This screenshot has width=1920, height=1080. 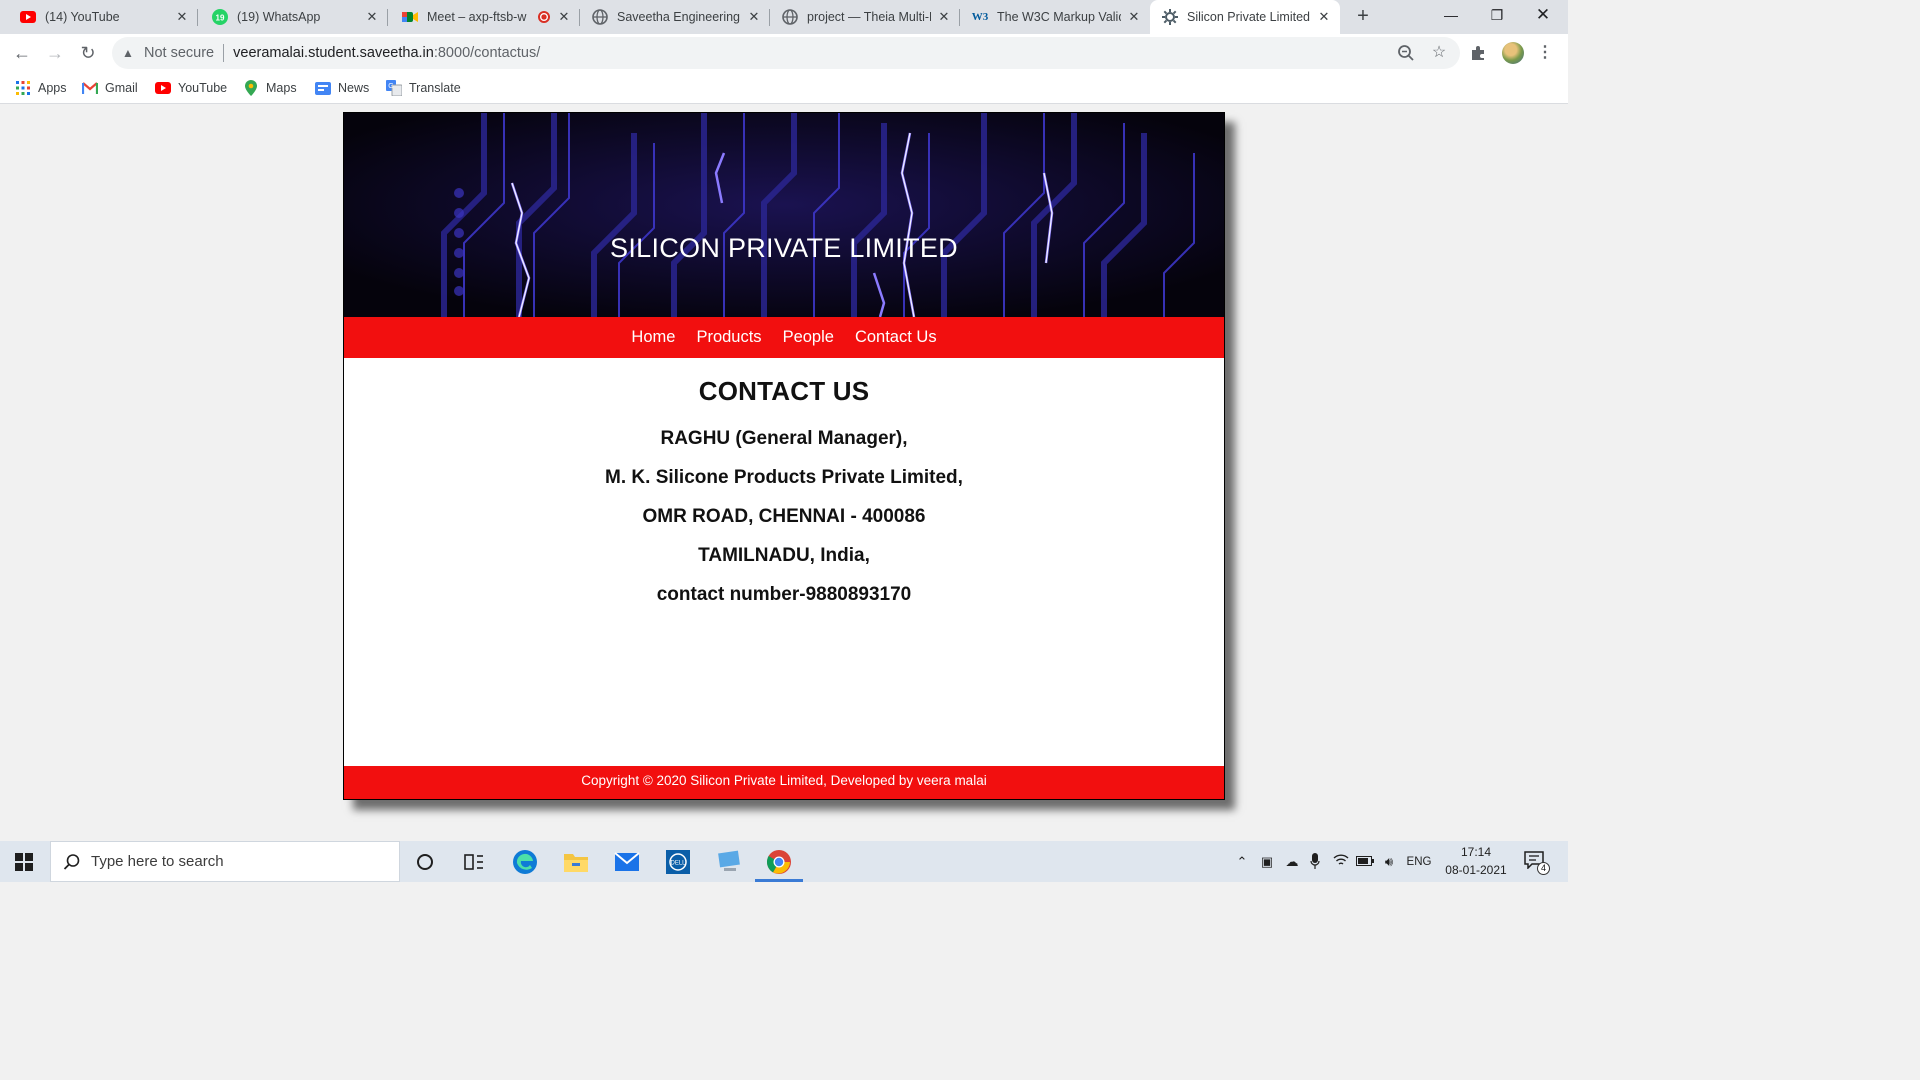 I want to click on menu-kebab-icon: ⋮, so click(x=1545, y=53).